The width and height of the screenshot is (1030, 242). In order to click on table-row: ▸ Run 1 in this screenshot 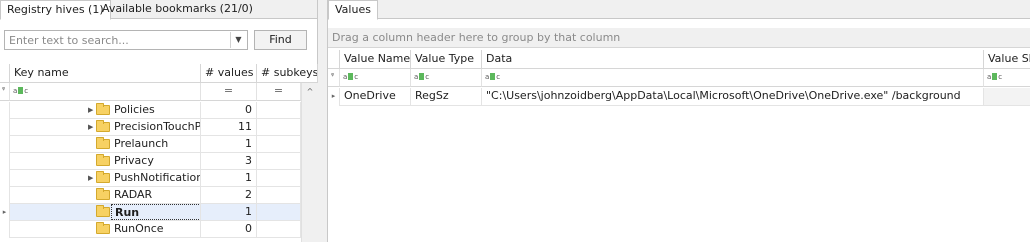, I will do `click(150, 212)`.